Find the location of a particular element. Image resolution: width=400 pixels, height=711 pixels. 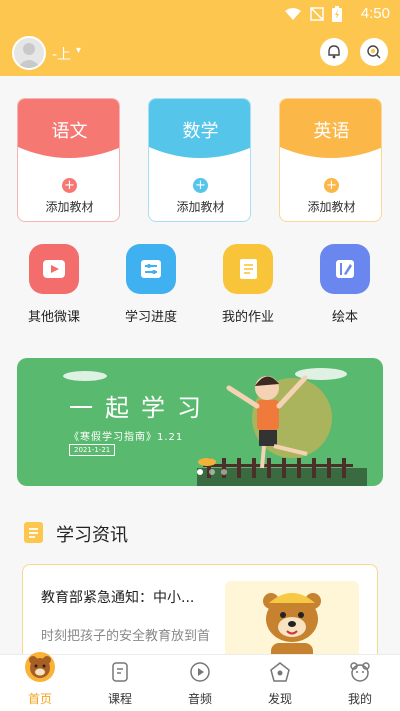

app-header: -上 ▾ is located at coordinates (200, 52).